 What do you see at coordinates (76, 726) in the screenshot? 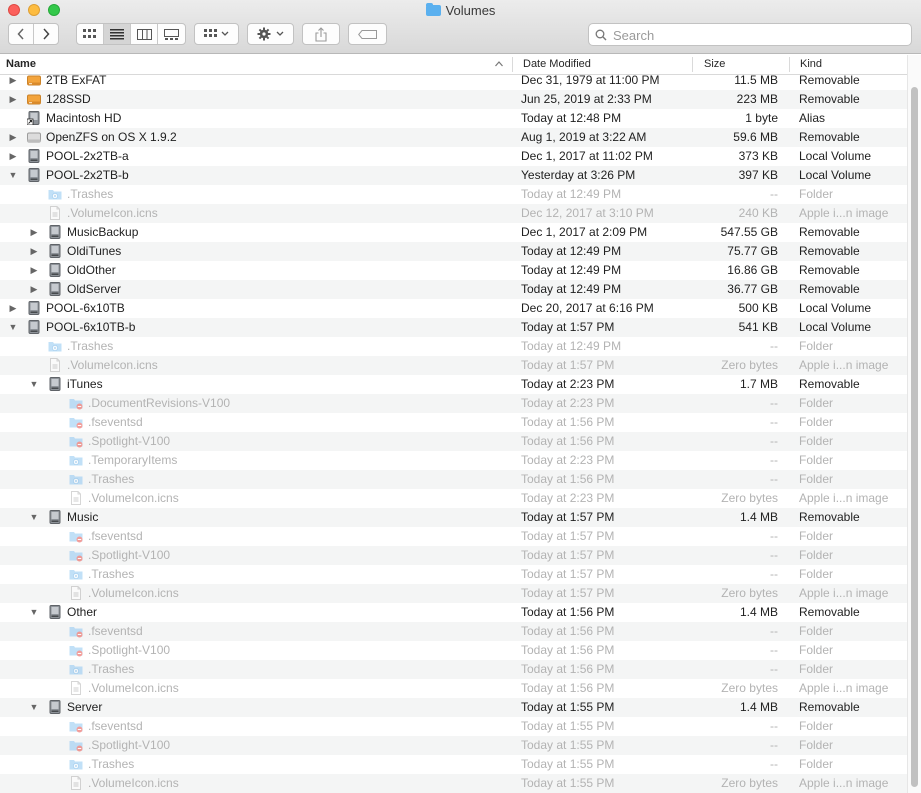
I see `folder-restricted-icon` at bounding box center [76, 726].